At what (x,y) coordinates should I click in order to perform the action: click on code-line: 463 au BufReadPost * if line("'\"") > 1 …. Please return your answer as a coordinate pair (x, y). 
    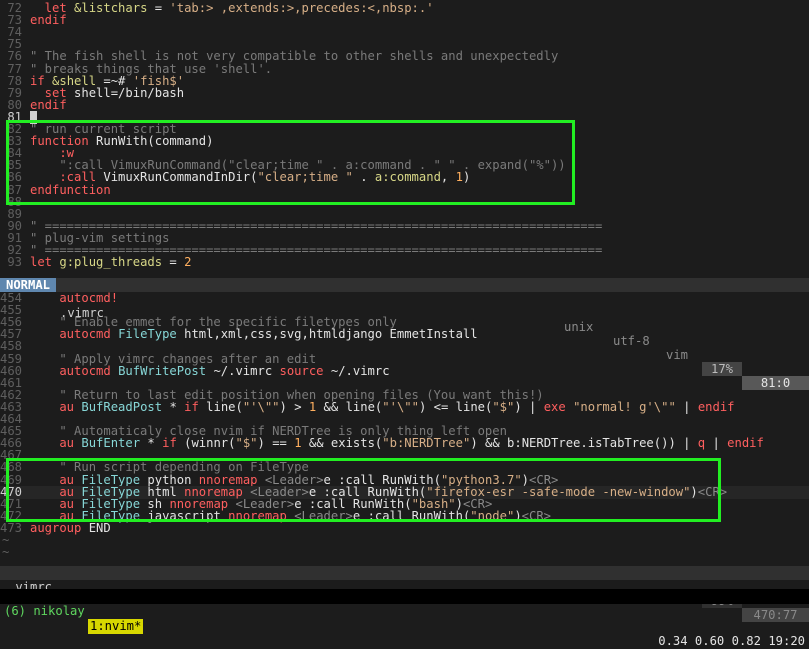
    Looking at the image, I should click on (404, 406).